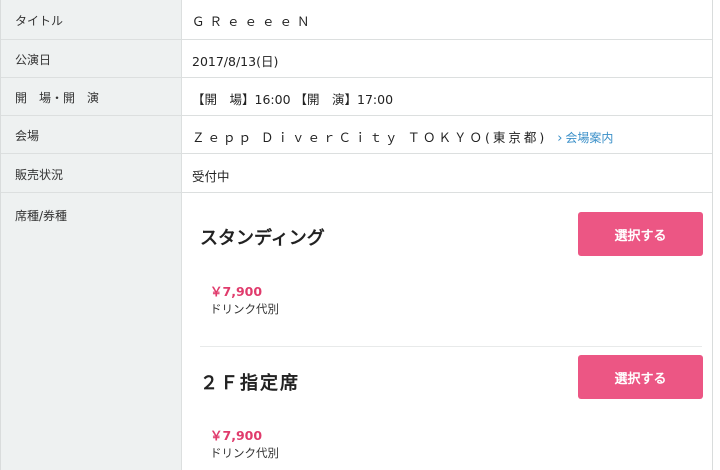 Image resolution: width=720 pixels, height=470 pixels. What do you see at coordinates (370, 137) in the screenshot?
I see `venue-name: Ｚｅｐｐ ＤｉｖｅｒＣｉｔｙ ＴＯＫＹＯ(東京都)` at bounding box center [370, 137].